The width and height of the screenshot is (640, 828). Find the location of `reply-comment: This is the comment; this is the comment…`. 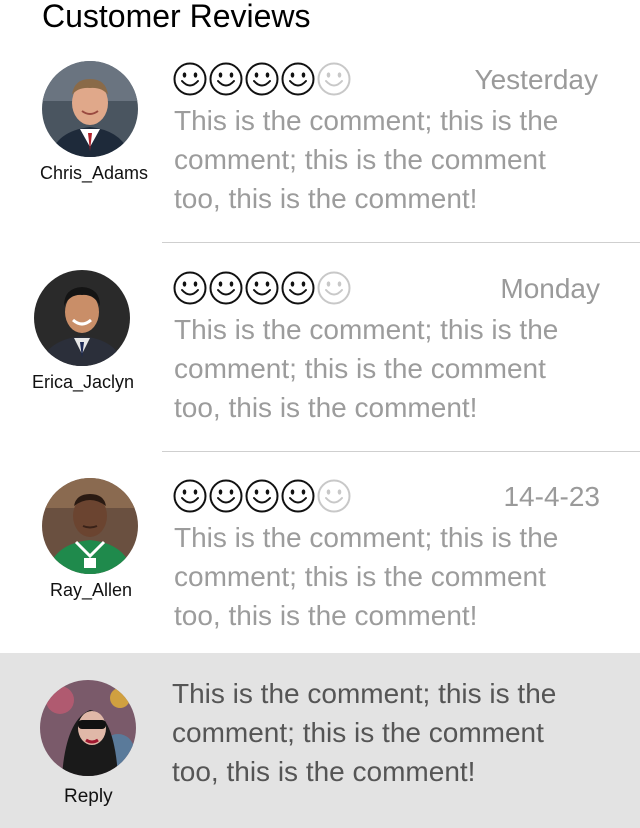

reply-comment: This is the comment; this is the comment… is located at coordinates (364, 732).